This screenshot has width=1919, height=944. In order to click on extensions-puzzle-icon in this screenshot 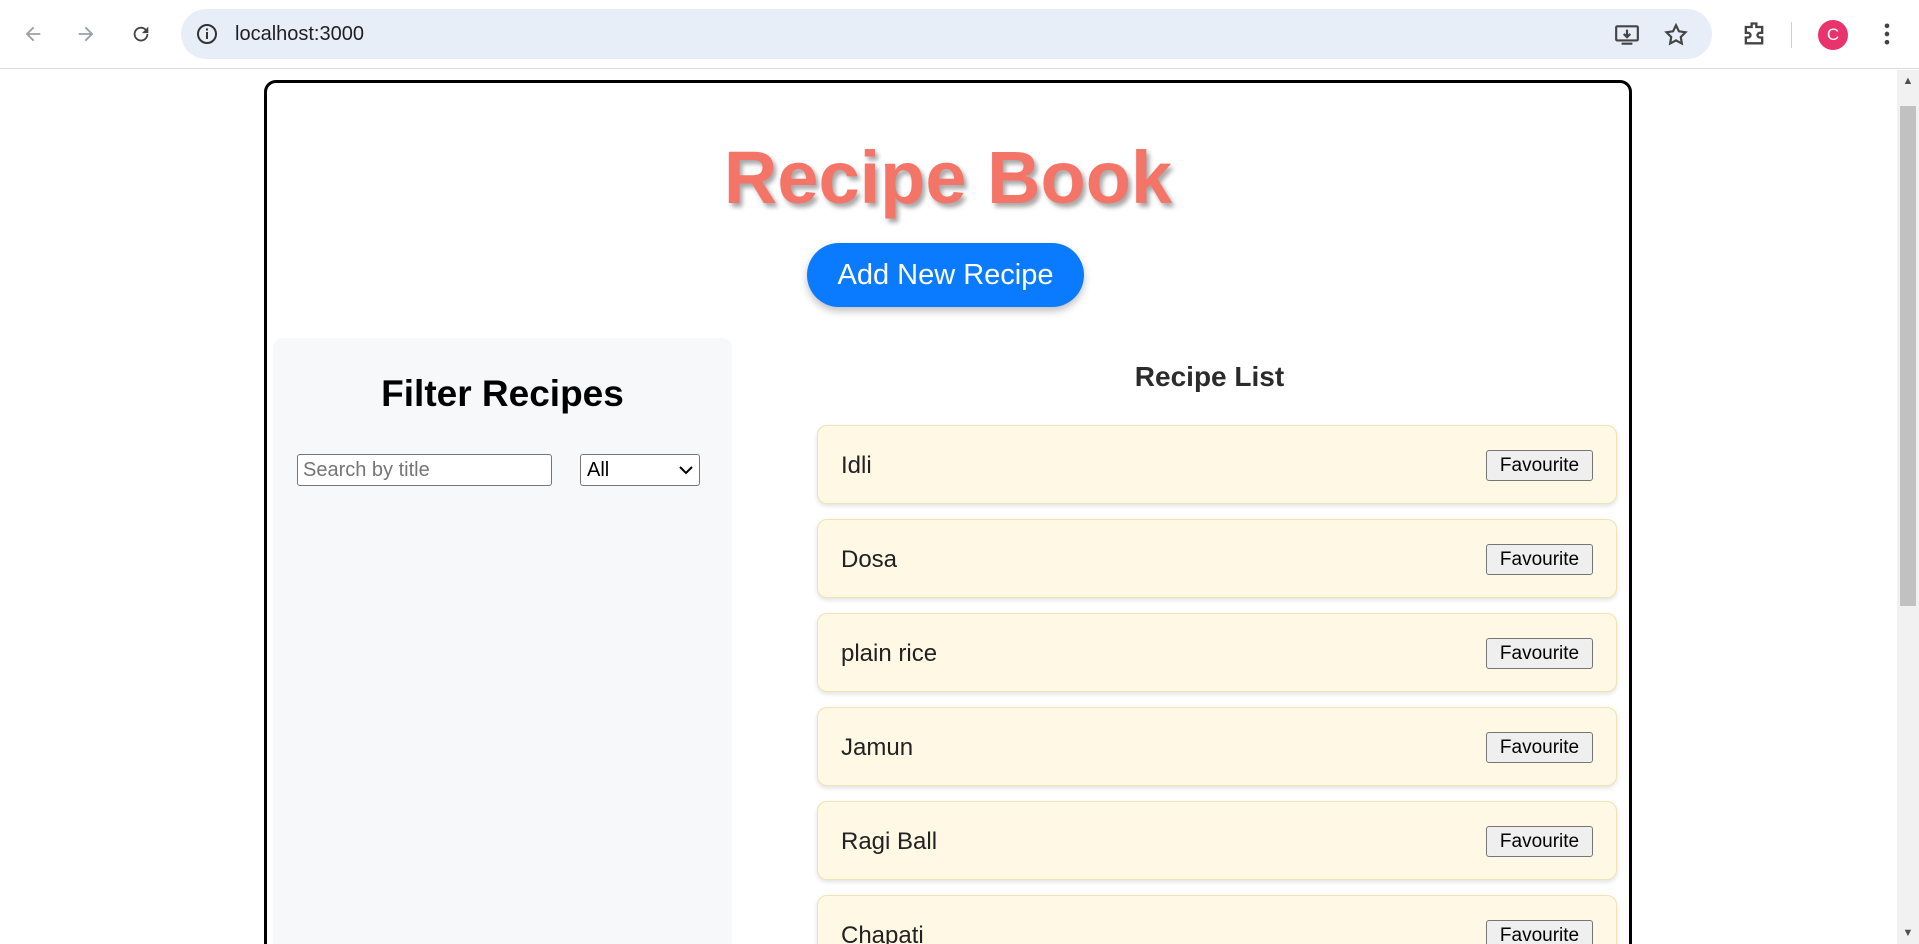, I will do `click(1754, 34)`.